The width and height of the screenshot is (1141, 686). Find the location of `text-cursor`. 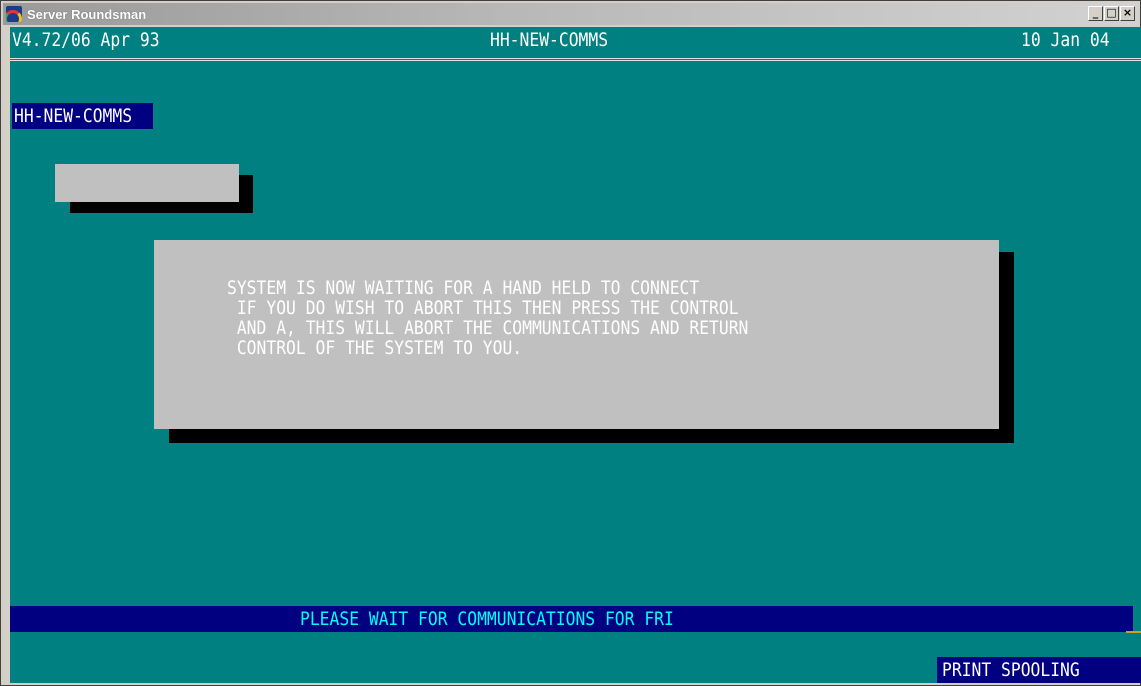

text-cursor is located at coordinates (1133, 632).